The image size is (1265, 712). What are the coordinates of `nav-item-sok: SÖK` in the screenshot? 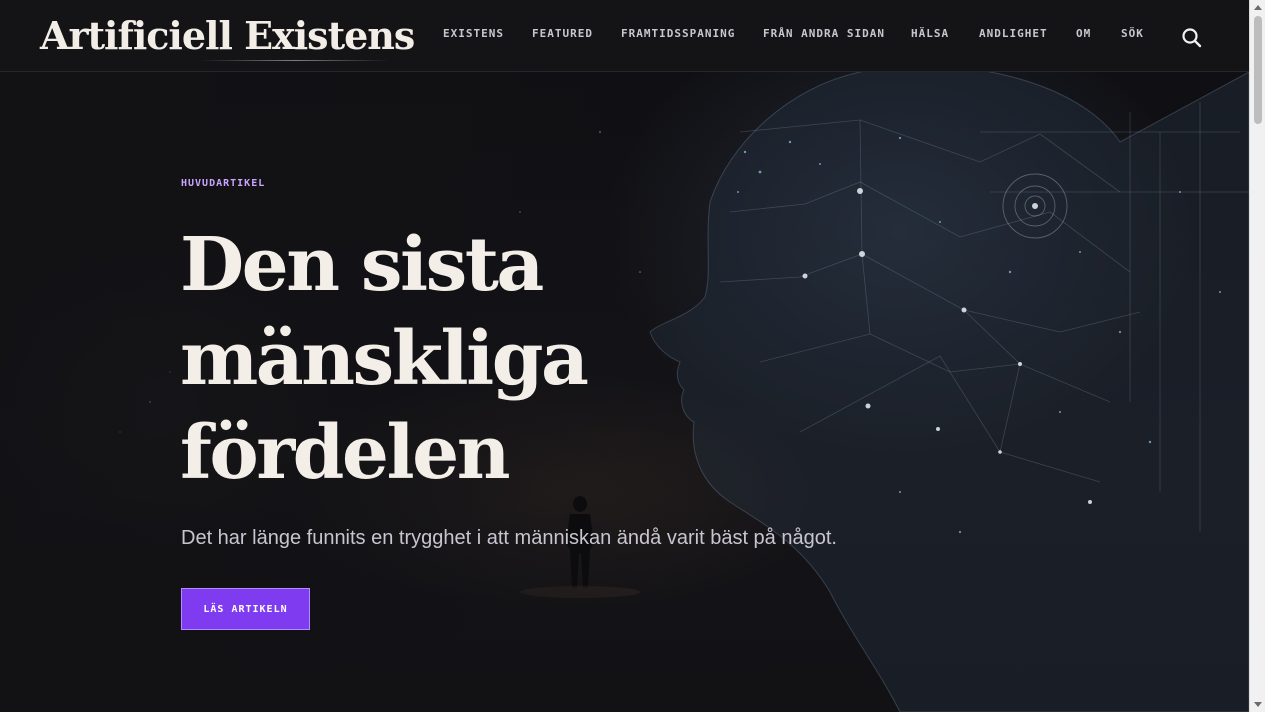 It's located at (1132, 34).